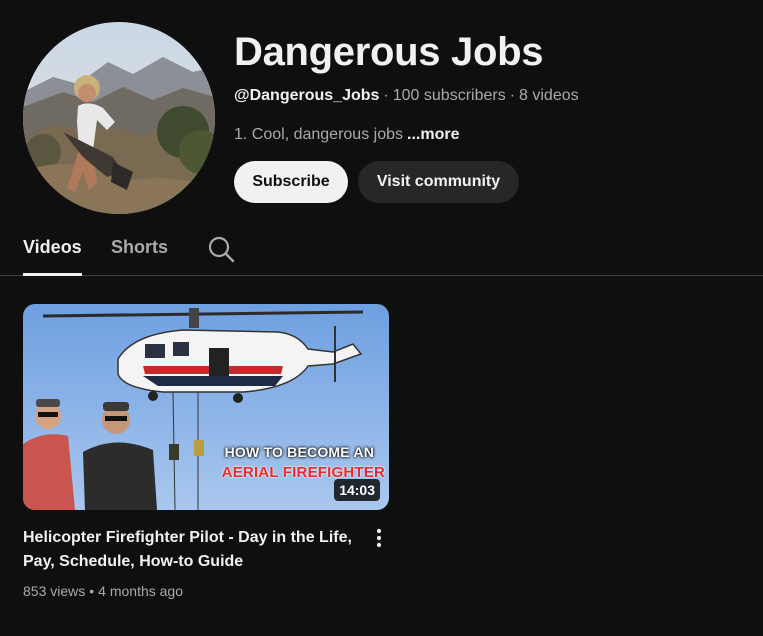 Image resolution: width=763 pixels, height=636 pixels. Describe the element at coordinates (433, 134) in the screenshot. I see `more-link: ...more` at that location.